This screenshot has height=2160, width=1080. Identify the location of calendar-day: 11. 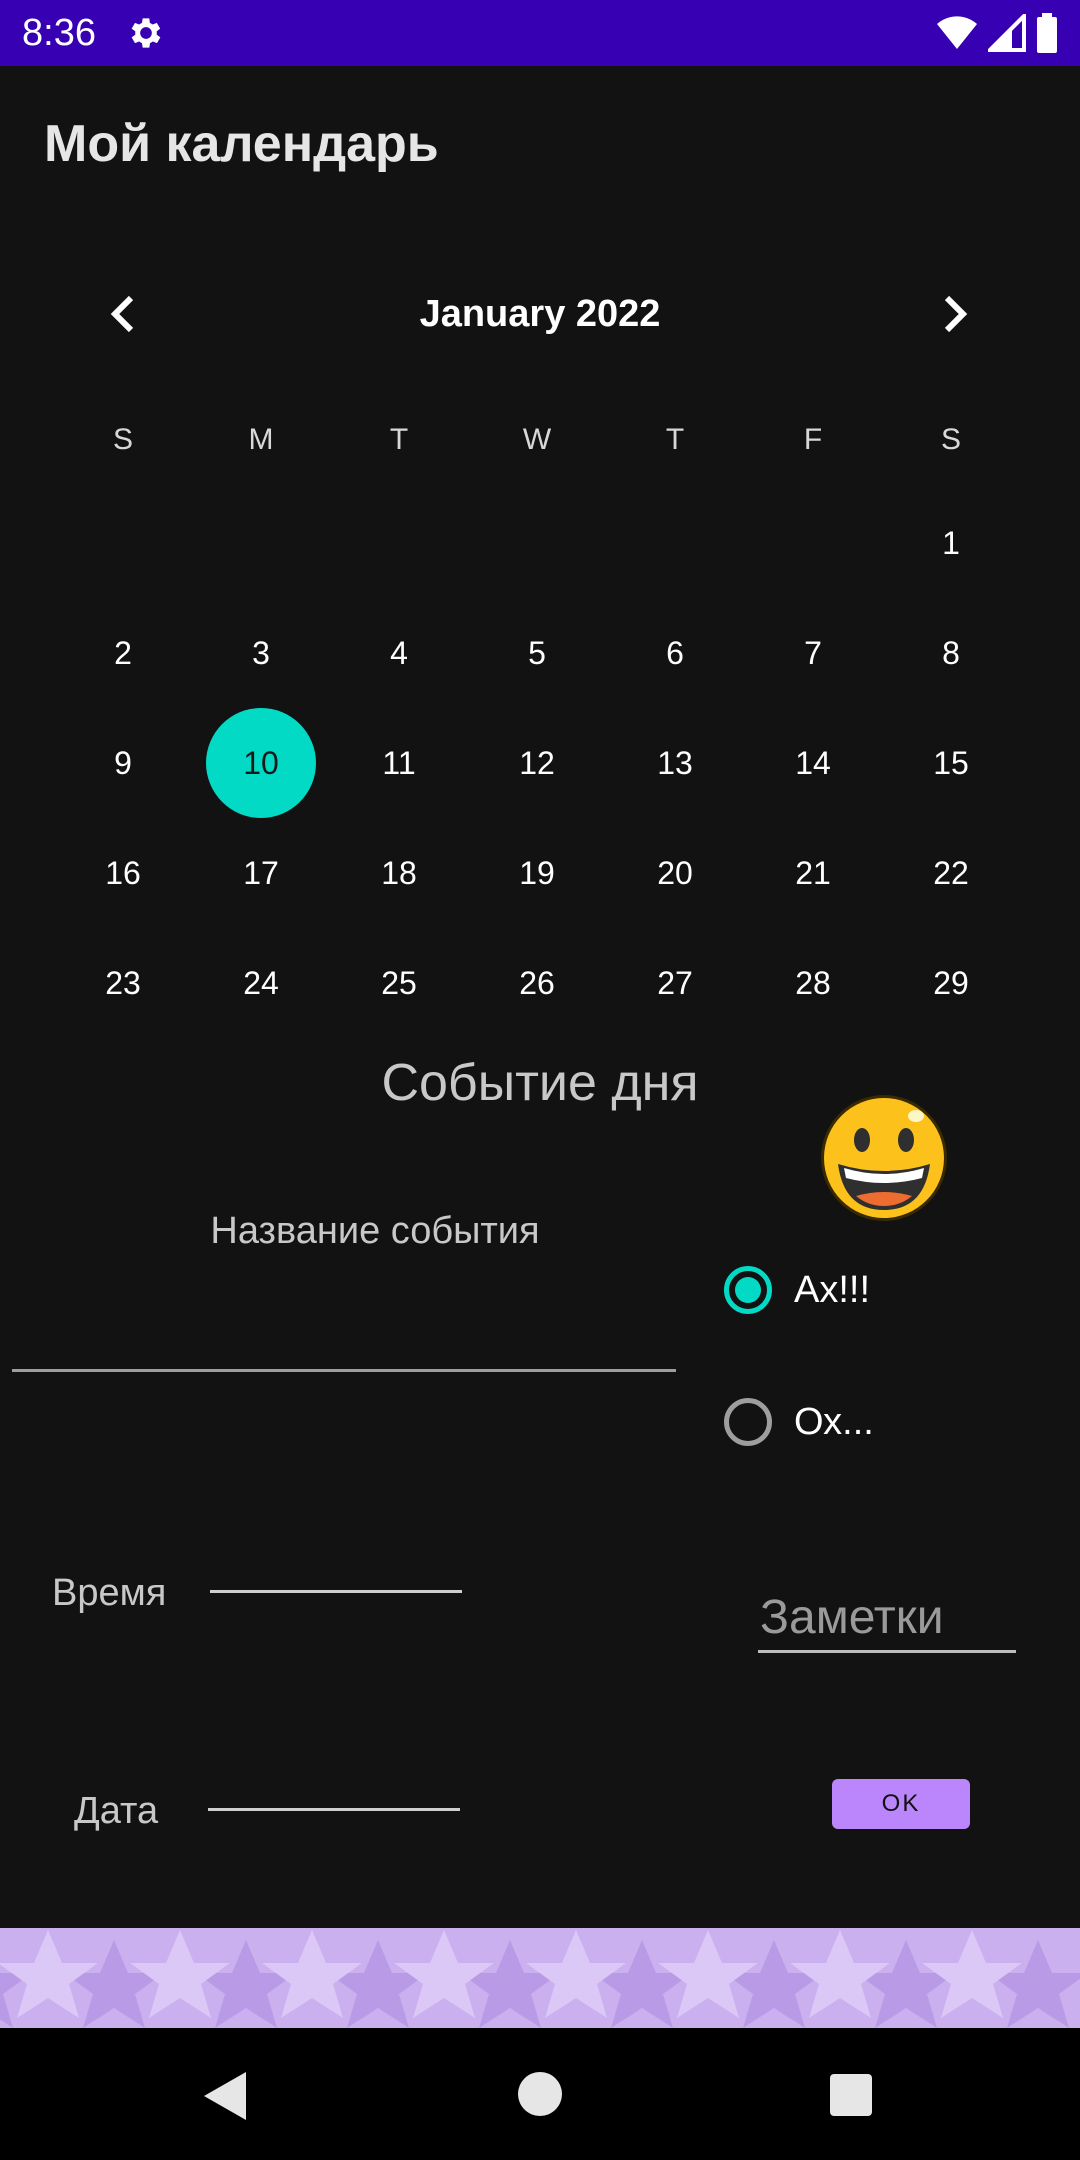
(399, 763).